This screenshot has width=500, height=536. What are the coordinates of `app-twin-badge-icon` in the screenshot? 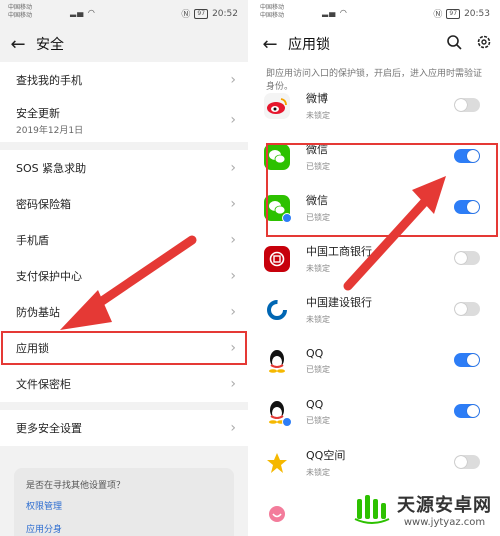 It's located at (287, 421).